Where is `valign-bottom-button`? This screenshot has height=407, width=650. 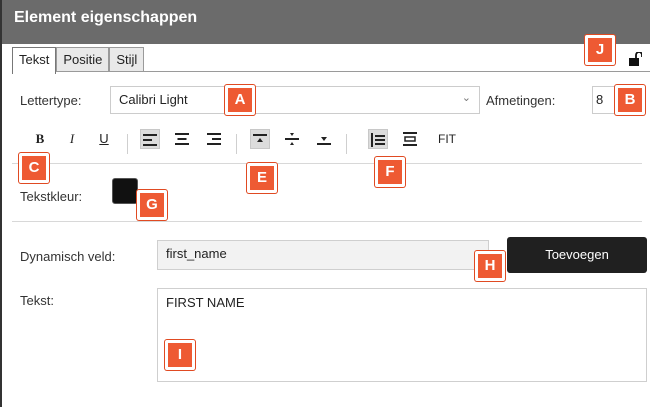
valign-bottom-button is located at coordinates (324, 139).